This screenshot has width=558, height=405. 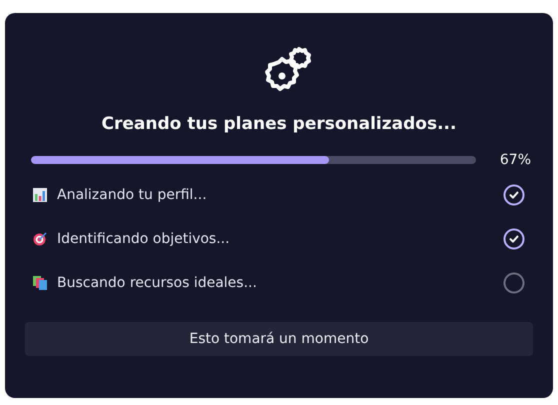 What do you see at coordinates (40, 195) in the screenshot?
I see `bar-chart-icon` at bounding box center [40, 195].